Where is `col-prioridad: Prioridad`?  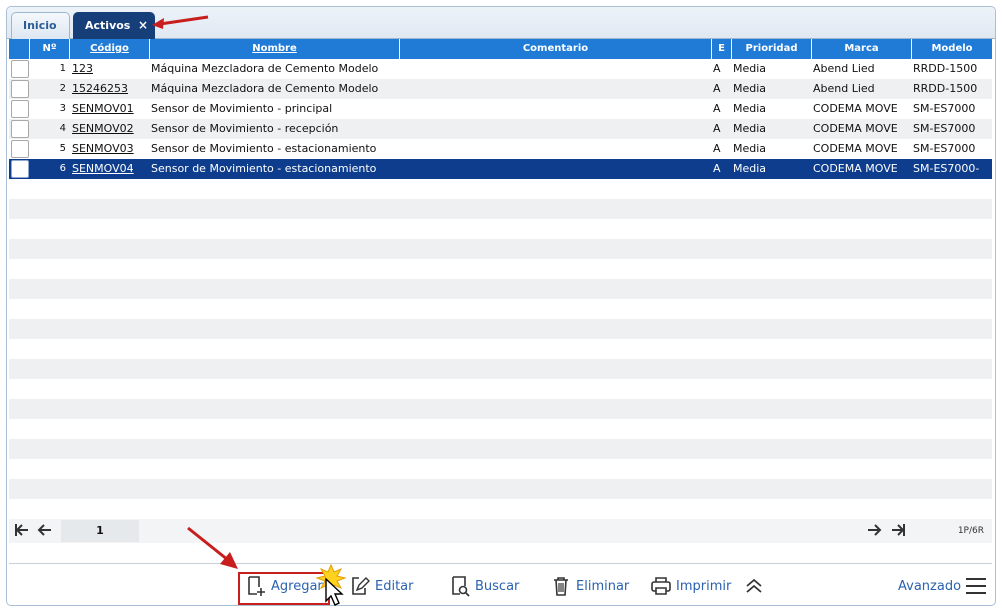 col-prioridad: Prioridad is located at coordinates (772, 49).